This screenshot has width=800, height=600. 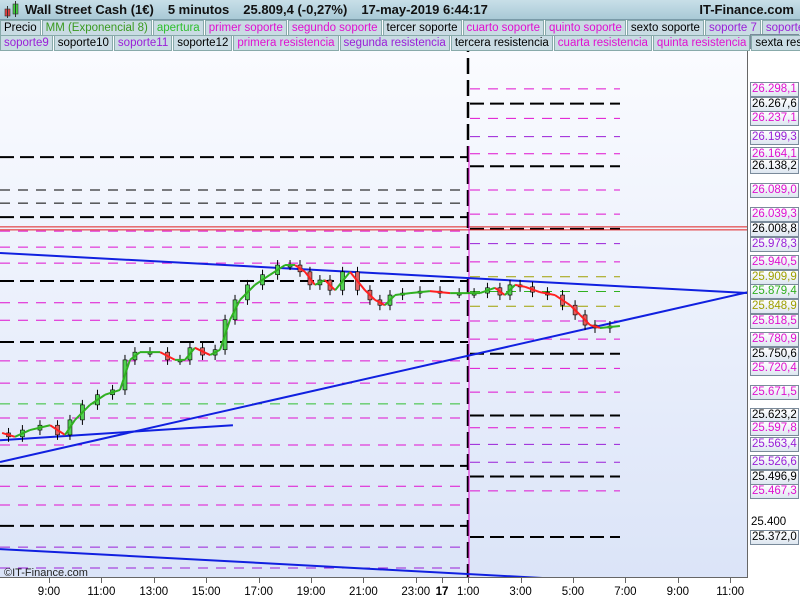 I want to click on legend-item: sexto soporte, so click(x=665, y=28).